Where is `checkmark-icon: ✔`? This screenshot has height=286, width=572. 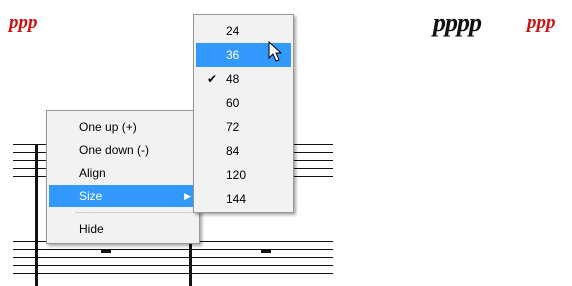
checkmark-icon: ✔ is located at coordinates (212, 79).